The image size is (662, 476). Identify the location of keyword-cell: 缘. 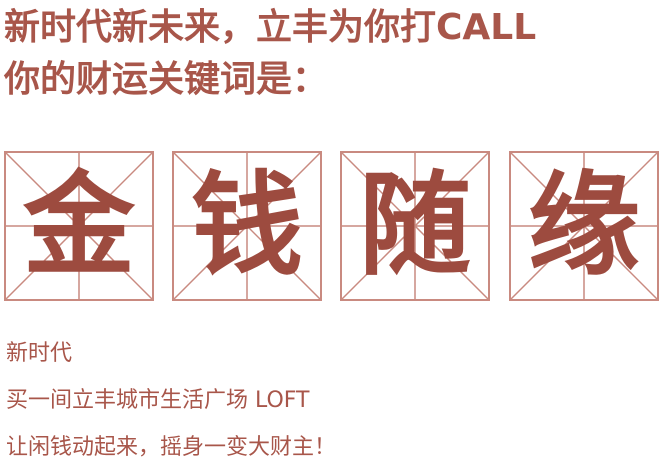
(584, 226).